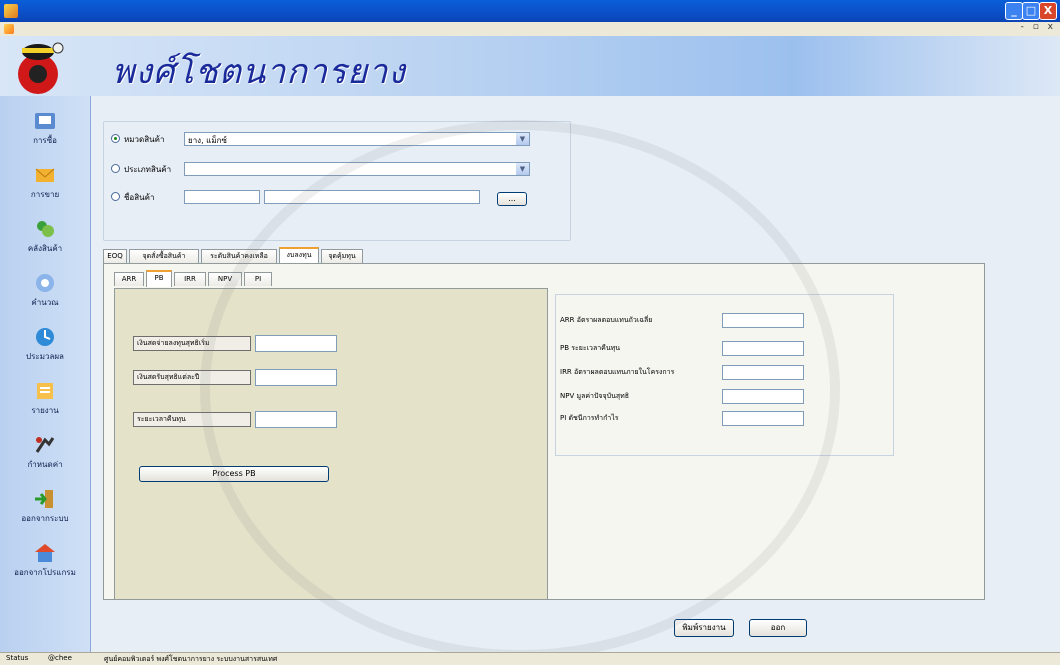 The image size is (1060, 665). Describe the element at coordinates (45, 553) in the screenshot. I see `exit-icon` at that location.